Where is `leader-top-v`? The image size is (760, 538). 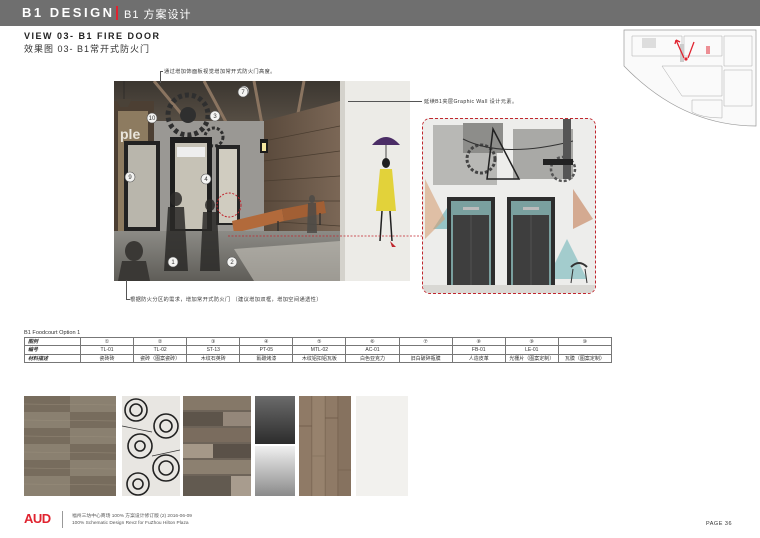 leader-top-v is located at coordinates (160, 77).